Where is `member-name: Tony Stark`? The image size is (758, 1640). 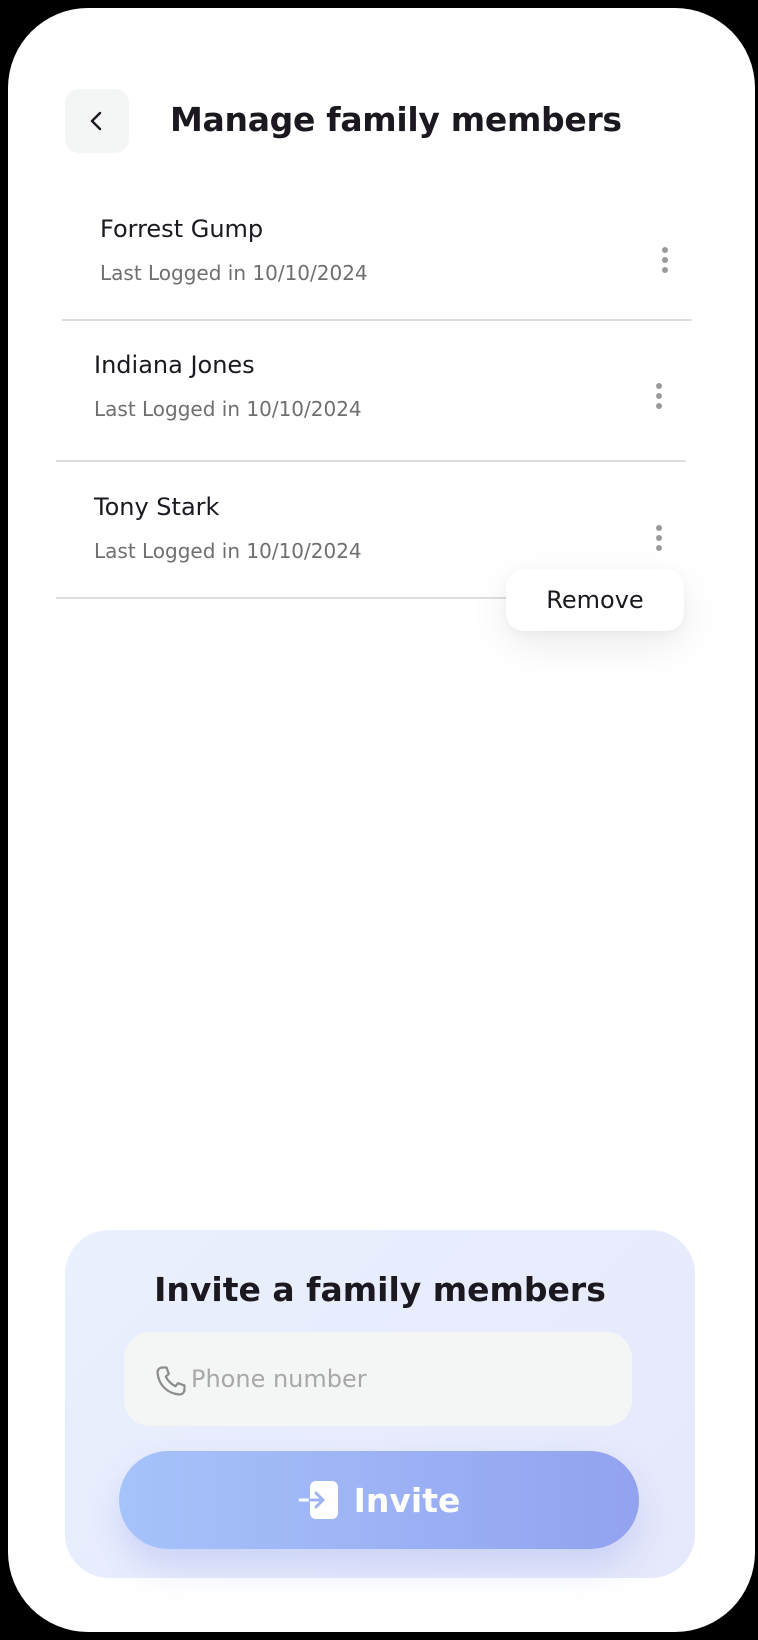 member-name: Tony Stark is located at coordinates (157, 507).